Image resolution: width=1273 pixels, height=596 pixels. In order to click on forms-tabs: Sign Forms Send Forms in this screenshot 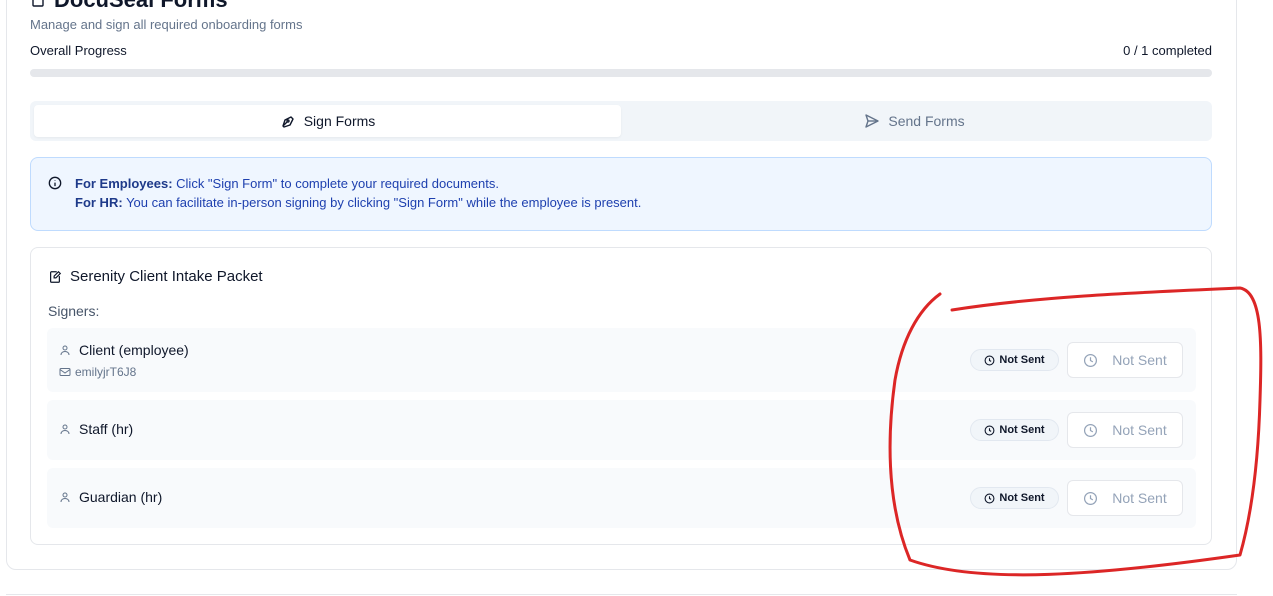, I will do `click(621, 121)`.